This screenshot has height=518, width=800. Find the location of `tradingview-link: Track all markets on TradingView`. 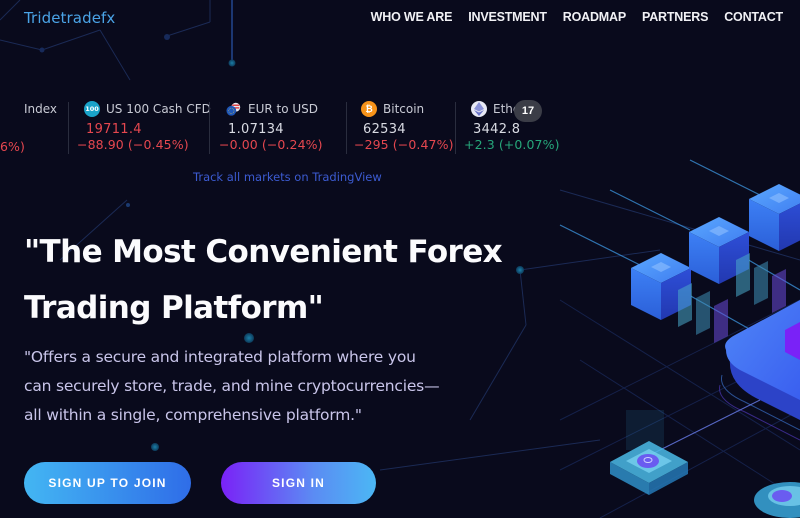

tradingview-link: Track all markets on TradingView is located at coordinates (287, 177).